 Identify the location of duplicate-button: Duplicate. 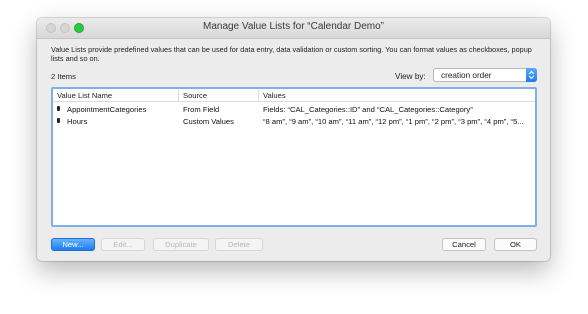
(181, 244).